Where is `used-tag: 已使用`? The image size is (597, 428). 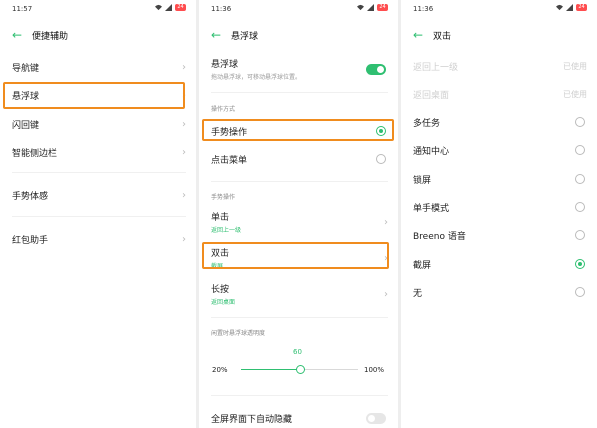
used-tag: 已使用 is located at coordinates (575, 94).